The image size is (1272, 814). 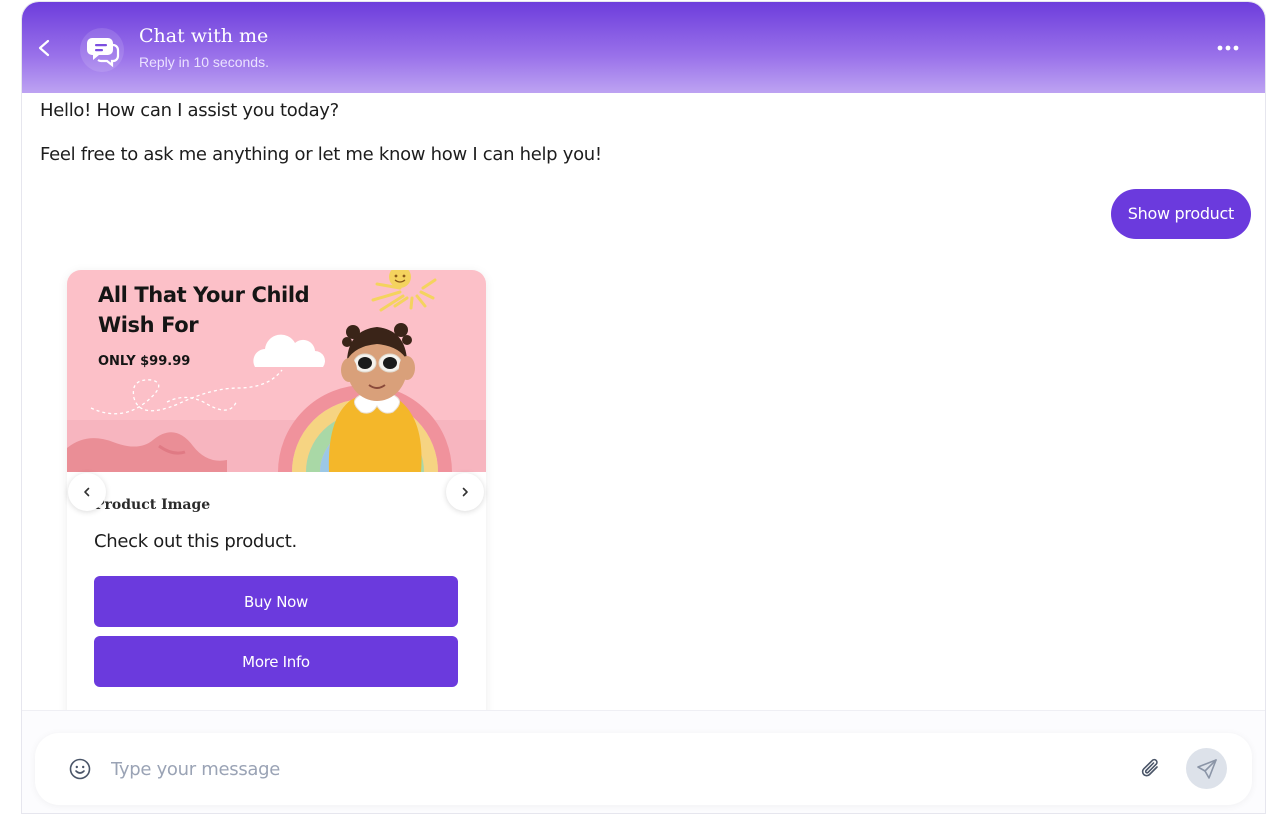 What do you see at coordinates (103, 53) in the screenshot?
I see `chat-bubbles-icon` at bounding box center [103, 53].